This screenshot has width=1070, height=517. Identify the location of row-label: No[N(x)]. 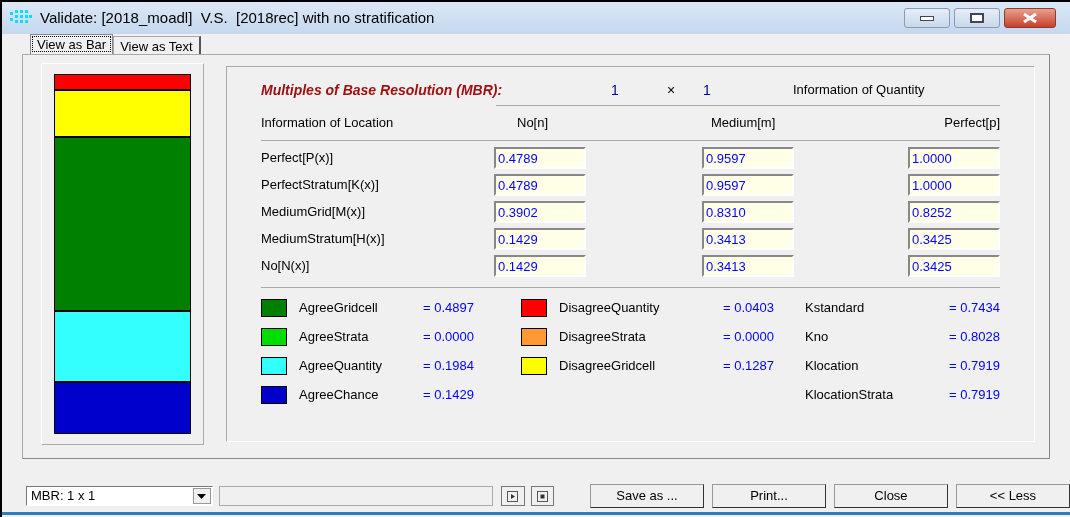
(286, 266).